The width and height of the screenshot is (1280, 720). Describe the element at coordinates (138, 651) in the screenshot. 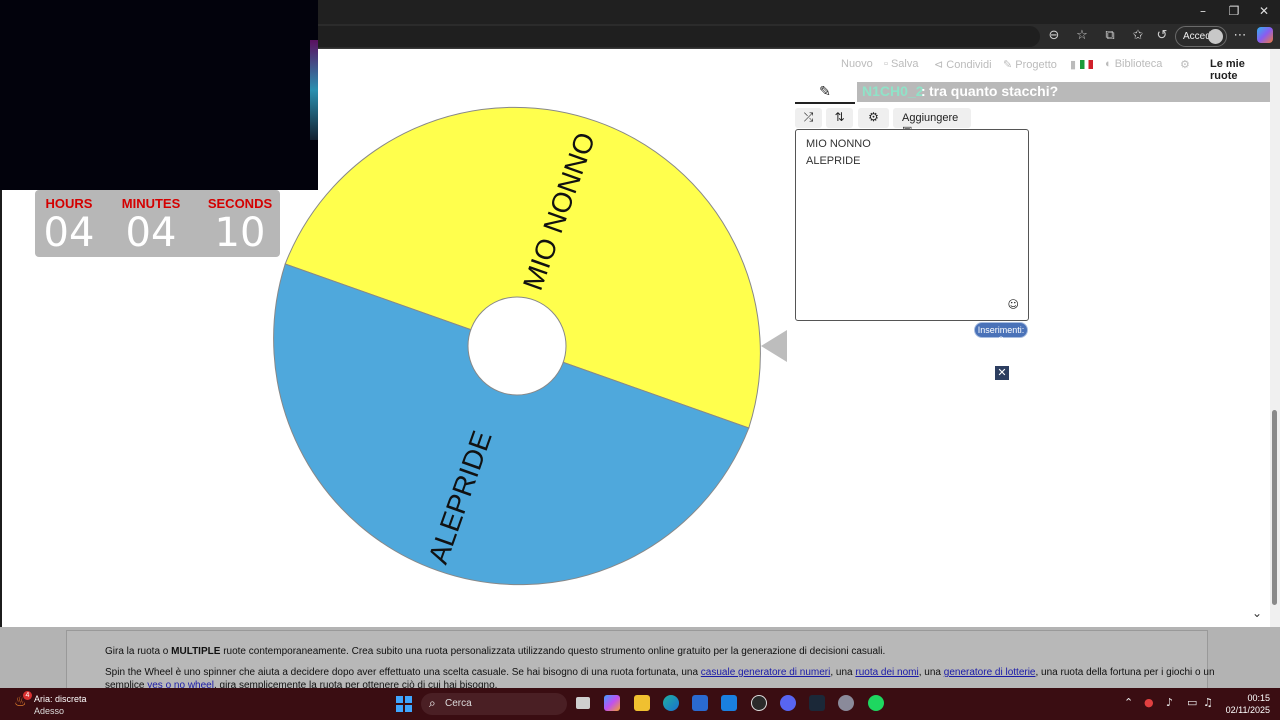

I see `p1-pre: Gira la ruota o` at that location.